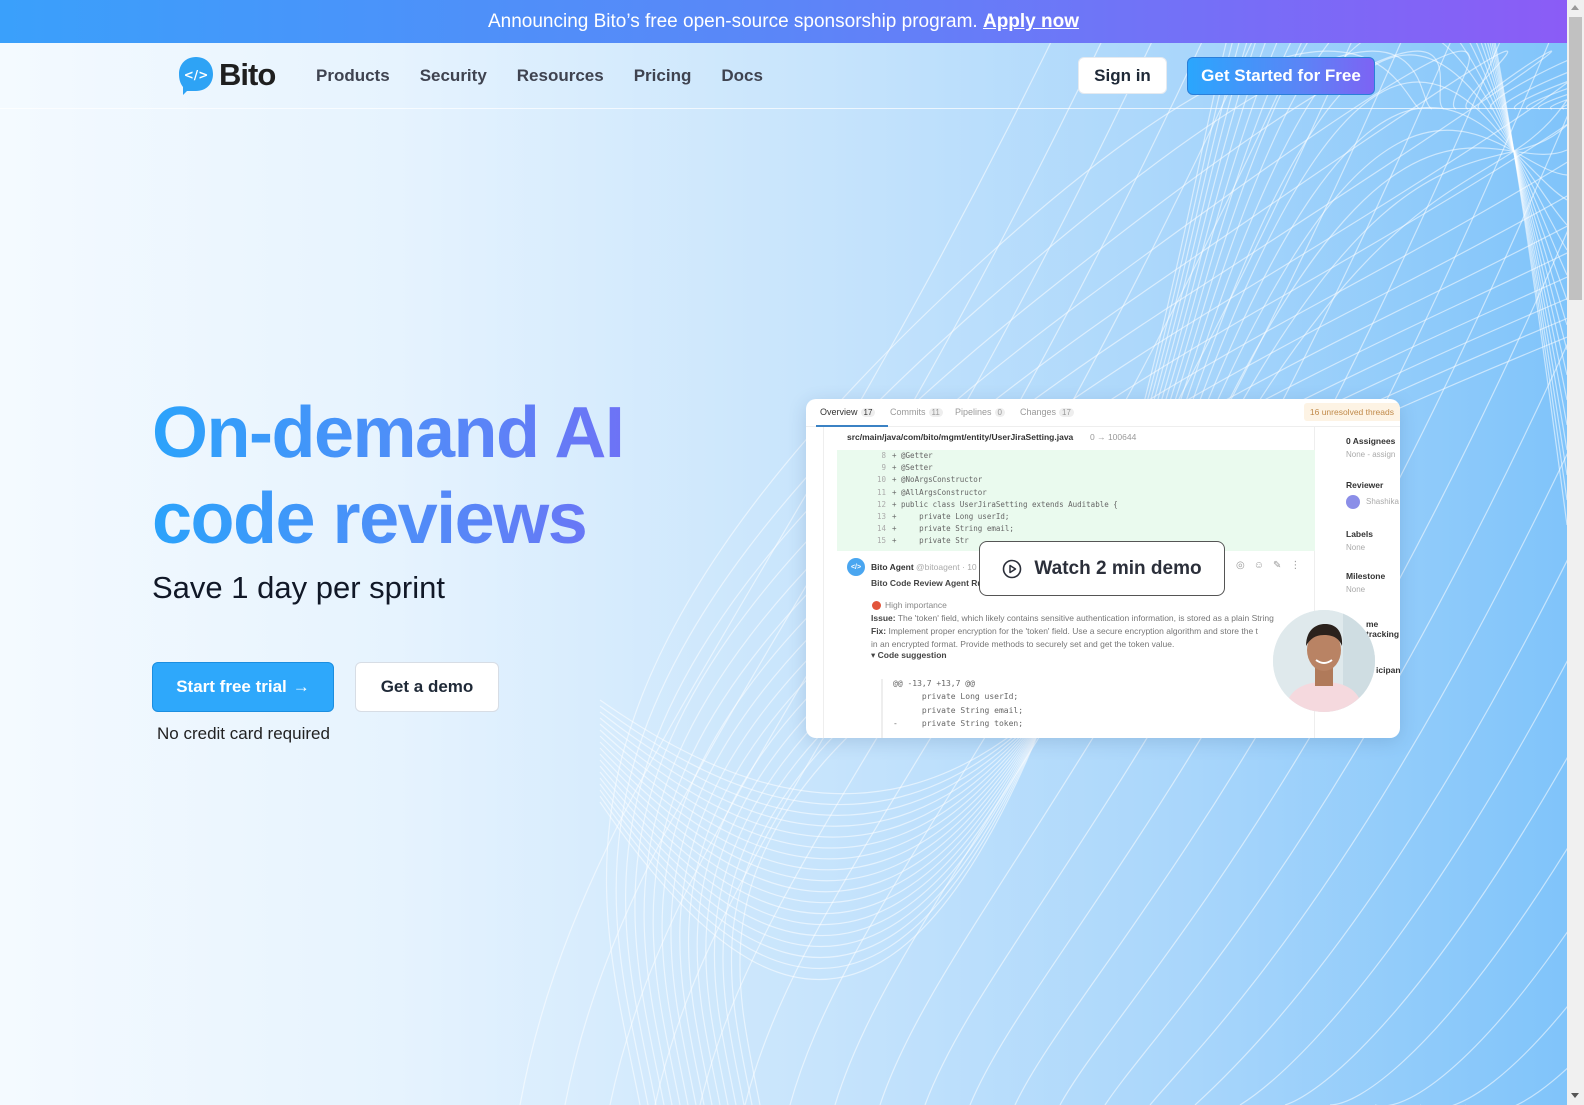 This screenshot has height=1105, width=1584. I want to click on assignees-label: 0 Assignees, so click(1371, 441).